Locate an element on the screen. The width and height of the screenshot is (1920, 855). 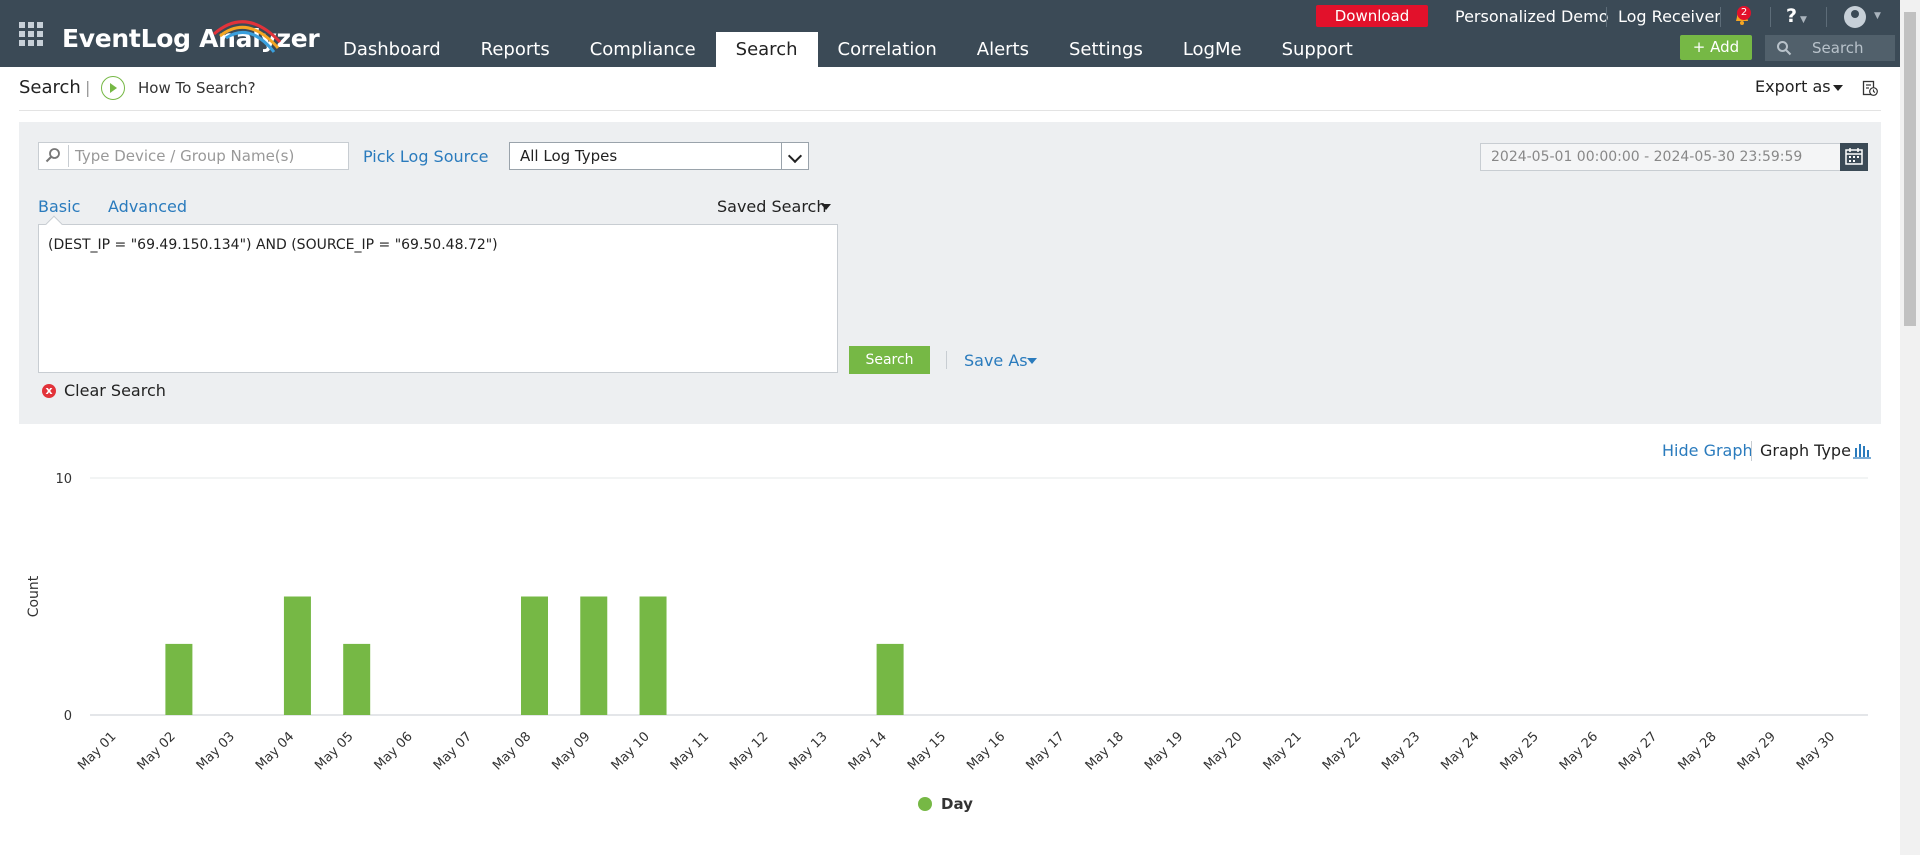
x-tick-label: May 17 is located at coordinates (1045, 751).